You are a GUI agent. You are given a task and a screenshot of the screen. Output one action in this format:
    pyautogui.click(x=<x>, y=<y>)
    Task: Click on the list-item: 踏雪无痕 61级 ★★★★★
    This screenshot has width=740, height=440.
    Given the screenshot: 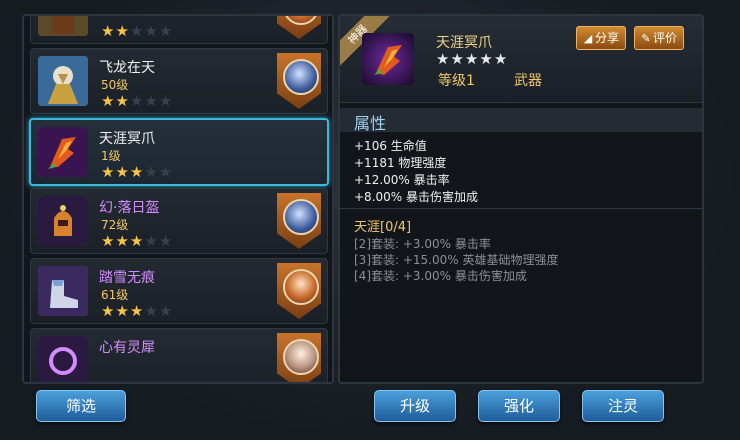 What is the action you would take?
    pyautogui.click(x=179, y=291)
    